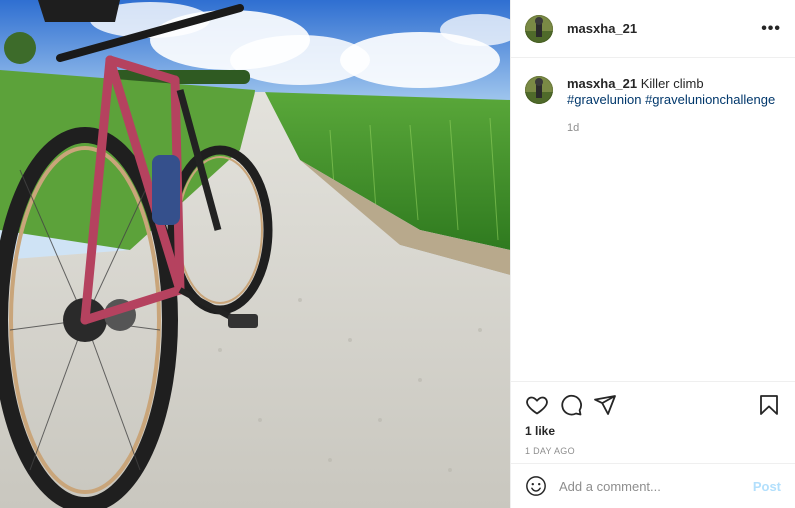  I want to click on bookmark-icon, so click(769, 405).